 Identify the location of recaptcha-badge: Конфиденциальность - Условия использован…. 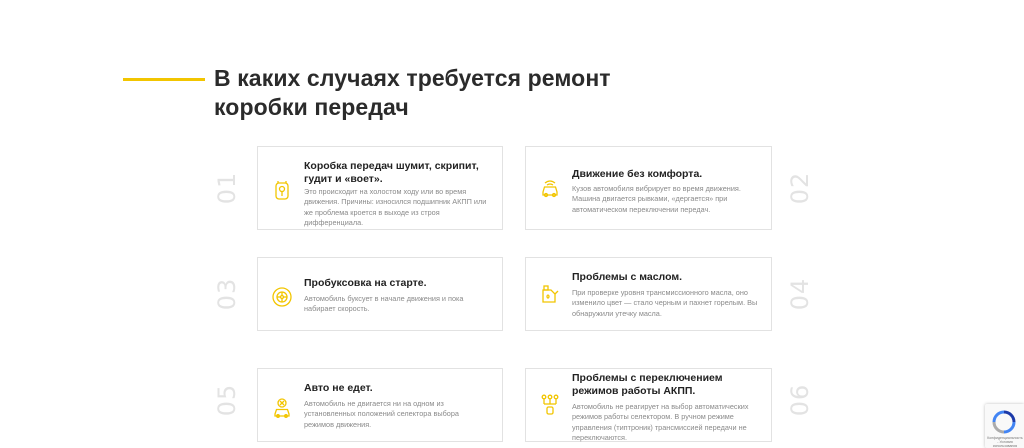
(1004, 426).